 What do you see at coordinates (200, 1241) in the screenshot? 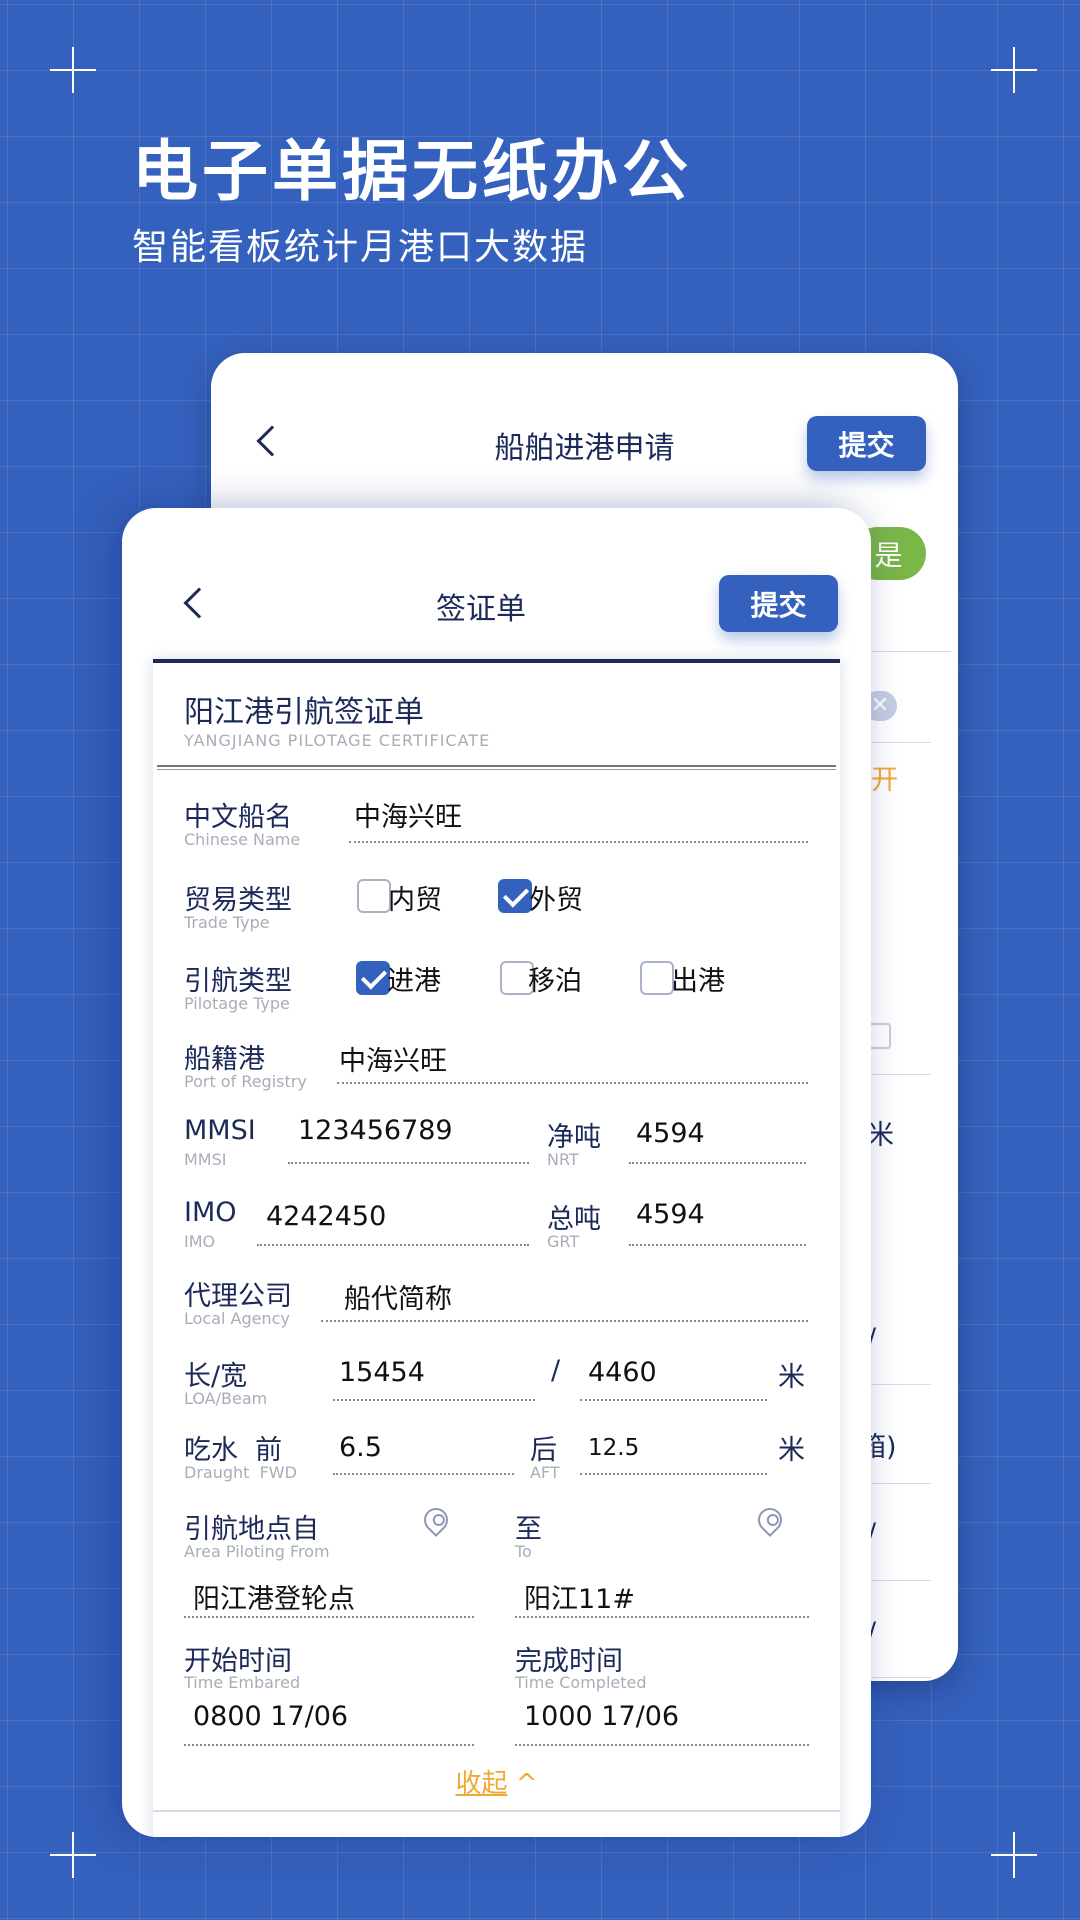
I see `field-label-en: IMO` at bounding box center [200, 1241].